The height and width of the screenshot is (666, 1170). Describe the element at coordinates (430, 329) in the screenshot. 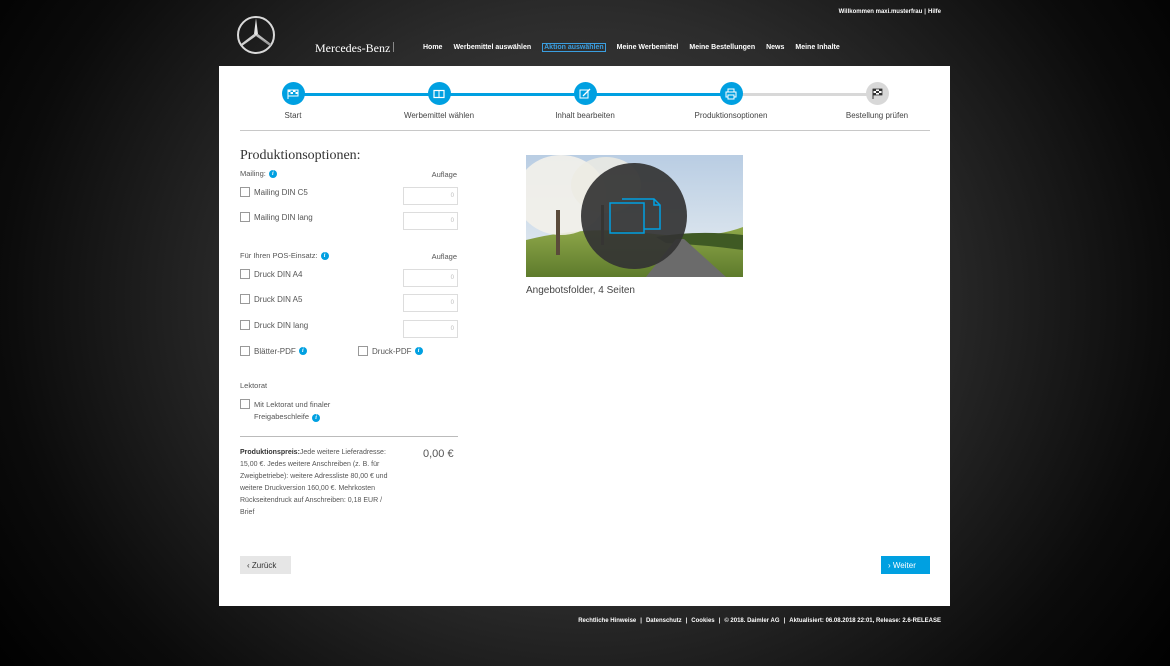

I see `quantity-input-druck-din-lang: 0` at that location.